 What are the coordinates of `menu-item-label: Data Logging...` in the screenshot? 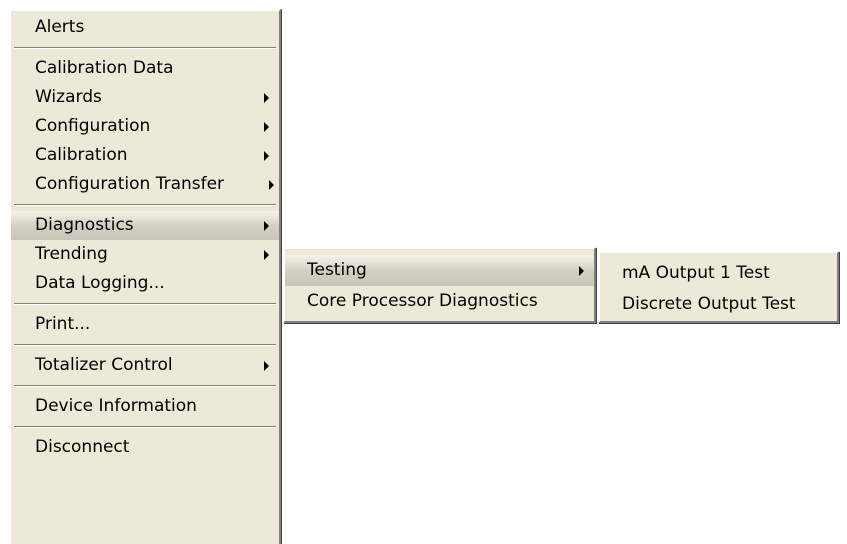 It's located at (100, 283).